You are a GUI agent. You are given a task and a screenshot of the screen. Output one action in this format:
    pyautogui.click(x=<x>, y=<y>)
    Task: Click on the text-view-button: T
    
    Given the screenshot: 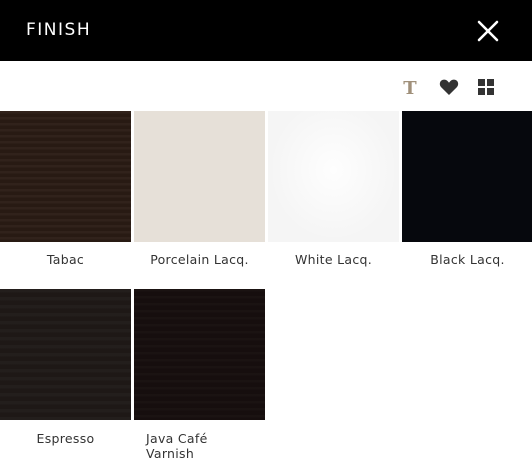 What is the action you would take?
    pyautogui.click(x=410, y=87)
    